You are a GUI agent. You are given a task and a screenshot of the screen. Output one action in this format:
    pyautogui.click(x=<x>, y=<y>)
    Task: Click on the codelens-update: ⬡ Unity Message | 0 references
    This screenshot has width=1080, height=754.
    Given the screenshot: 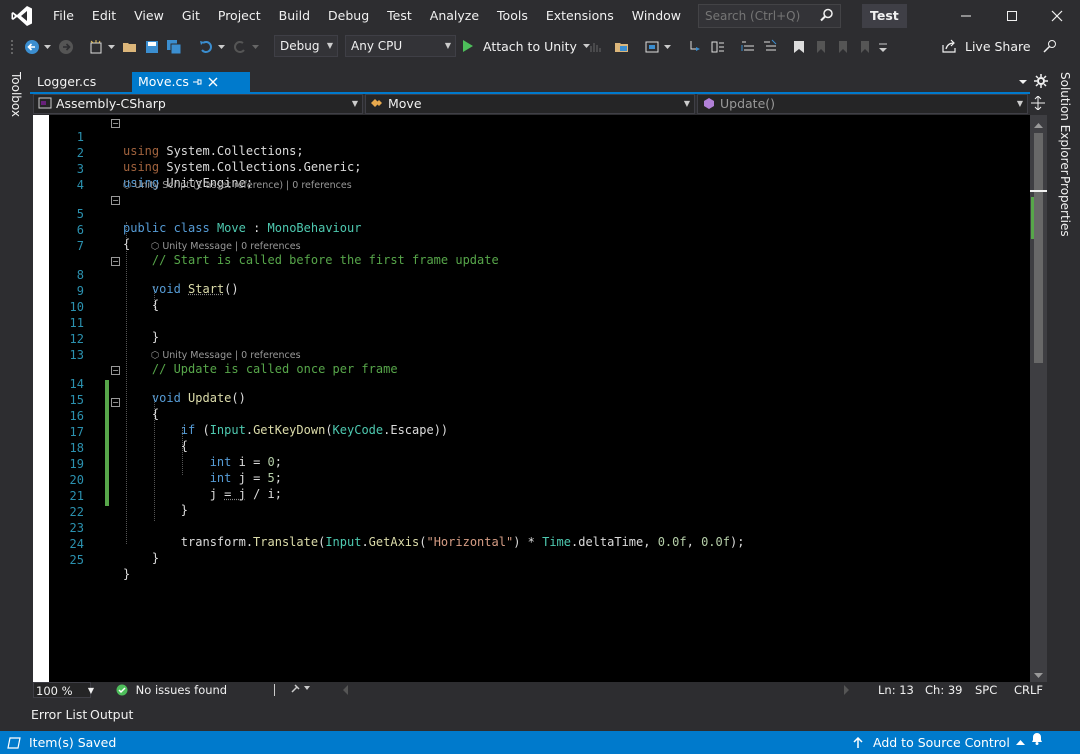 What is the action you would take?
    pyautogui.click(x=226, y=356)
    